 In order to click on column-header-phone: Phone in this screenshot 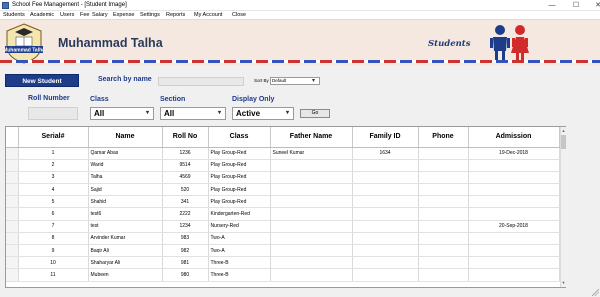, I will do `click(443, 137)`.